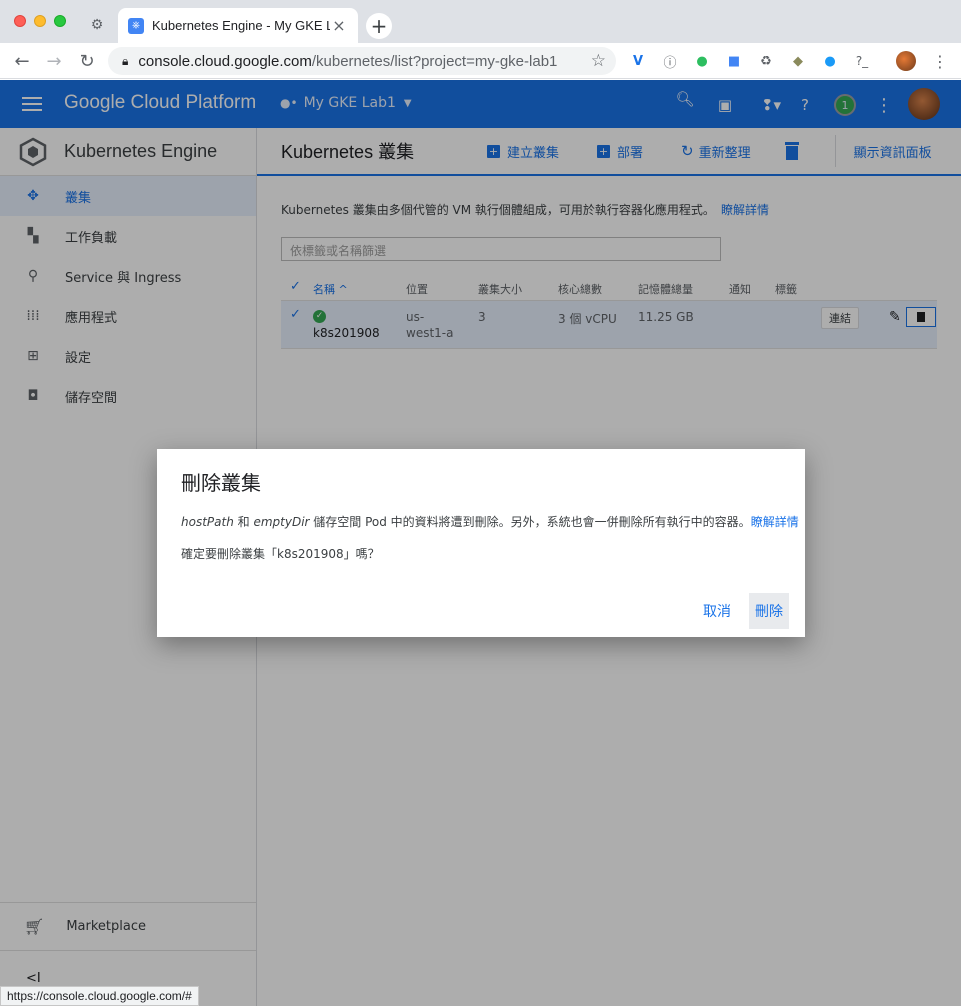 The image size is (961, 1006). I want to click on lock-icon: 🔒︎, so click(125, 60).